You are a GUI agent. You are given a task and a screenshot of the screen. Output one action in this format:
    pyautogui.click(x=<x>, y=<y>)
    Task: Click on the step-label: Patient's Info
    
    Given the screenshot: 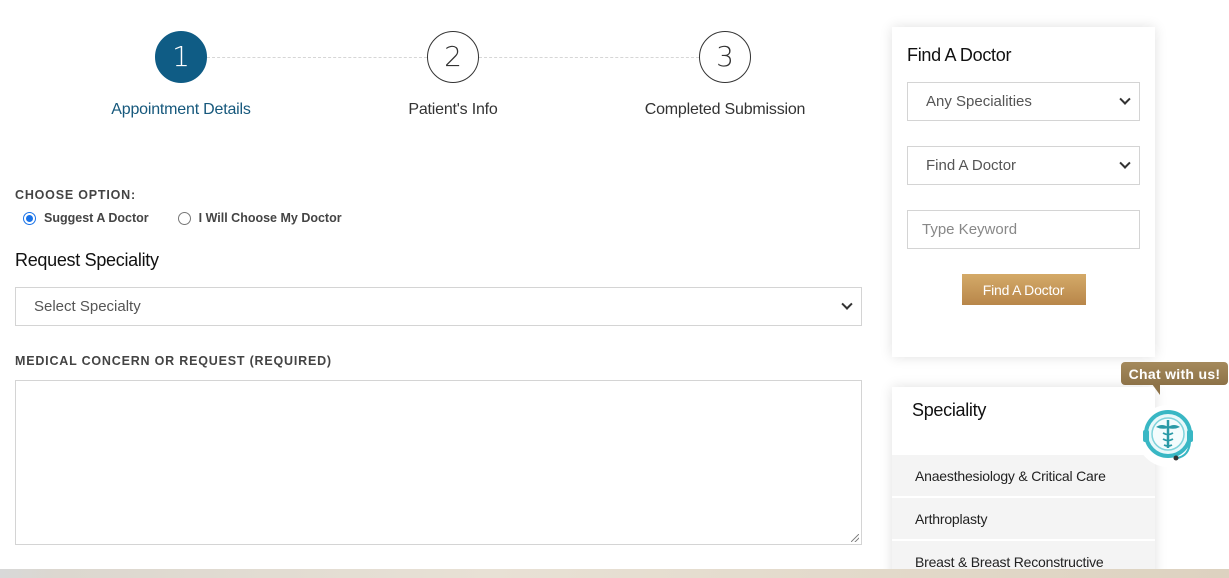 What is the action you would take?
    pyautogui.click(x=453, y=109)
    